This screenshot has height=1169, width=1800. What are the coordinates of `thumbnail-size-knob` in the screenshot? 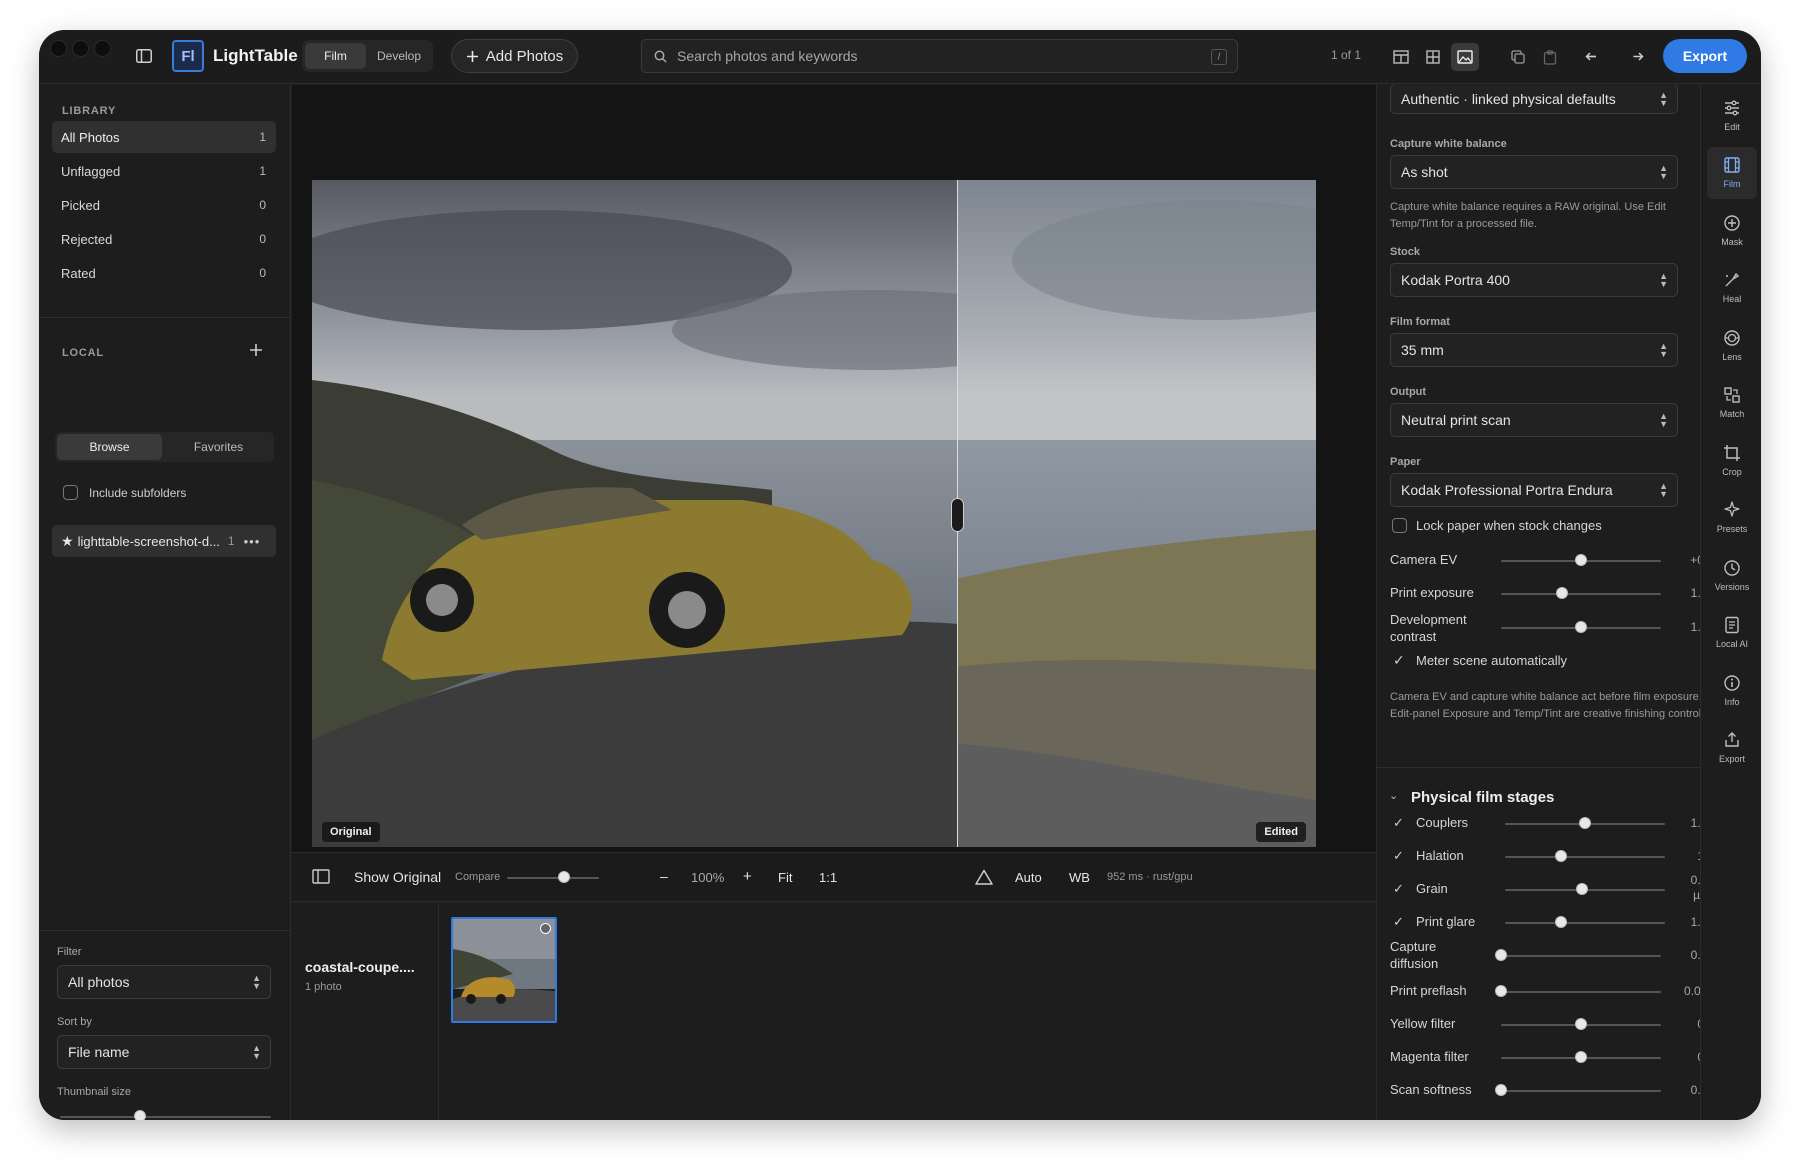 It's located at (140, 1115).